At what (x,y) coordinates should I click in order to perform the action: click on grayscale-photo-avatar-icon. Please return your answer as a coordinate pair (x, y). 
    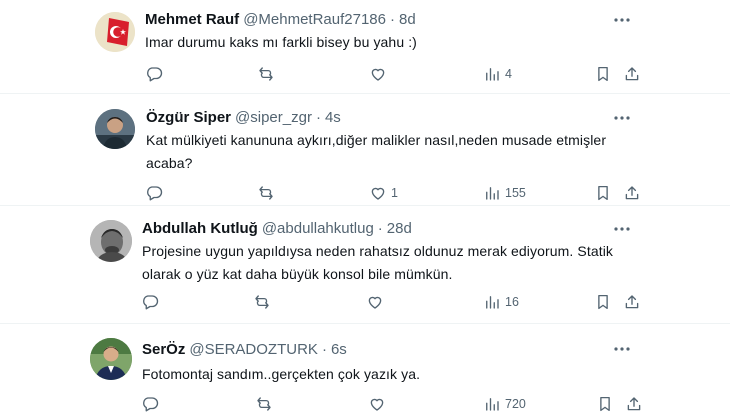
    Looking at the image, I should click on (111, 241).